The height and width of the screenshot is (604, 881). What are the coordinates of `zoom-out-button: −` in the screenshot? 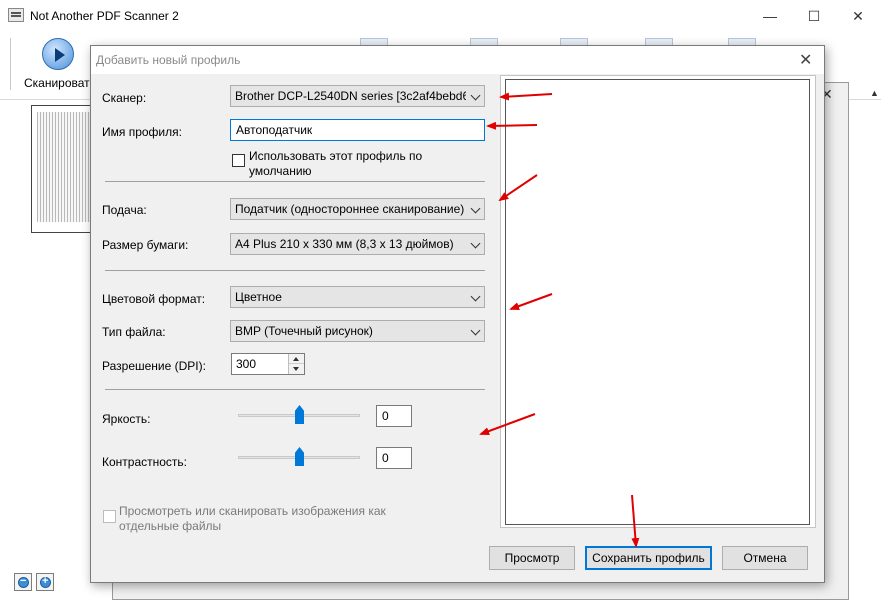 It's located at (23, 582).